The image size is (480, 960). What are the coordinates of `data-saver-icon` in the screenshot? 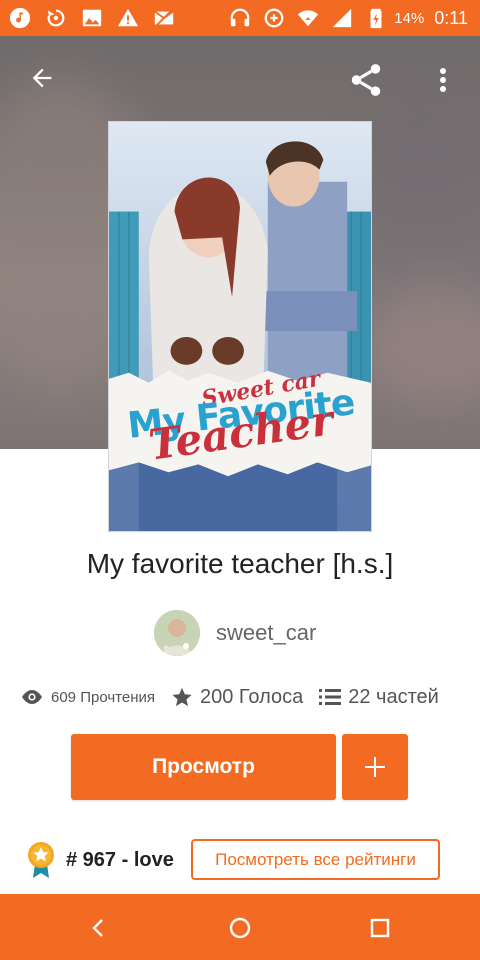 It's located at (274, 18).